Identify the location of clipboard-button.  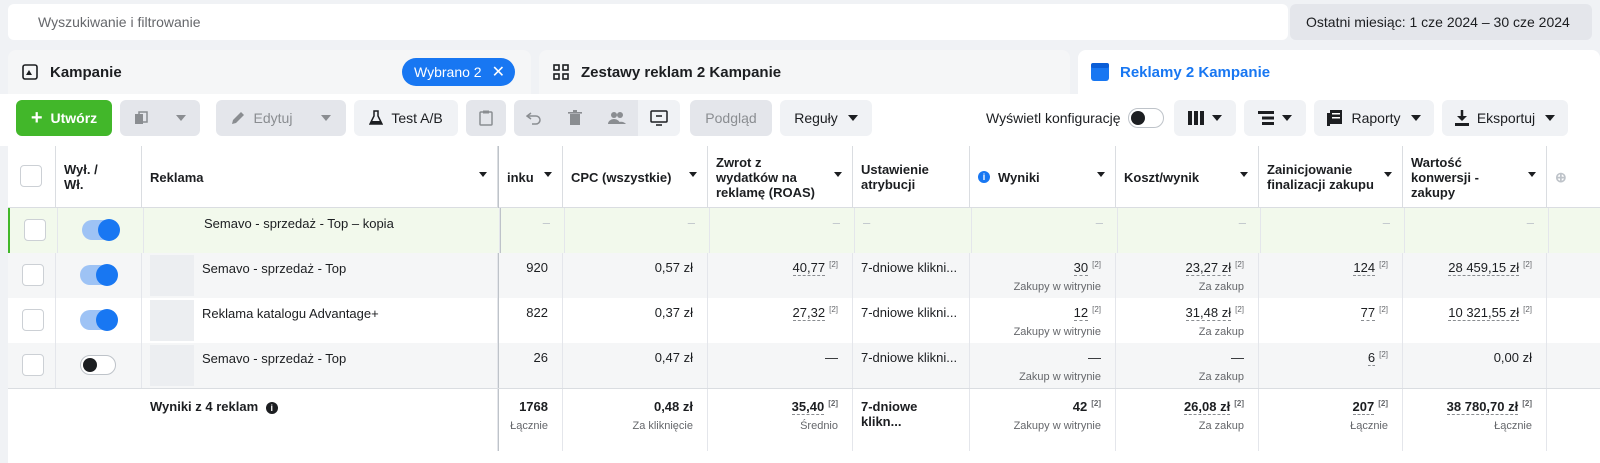
(486, 118).